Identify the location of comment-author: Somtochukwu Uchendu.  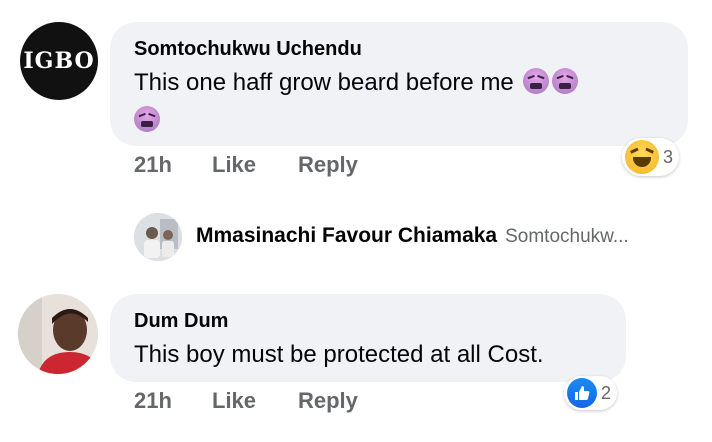
(248, 49).